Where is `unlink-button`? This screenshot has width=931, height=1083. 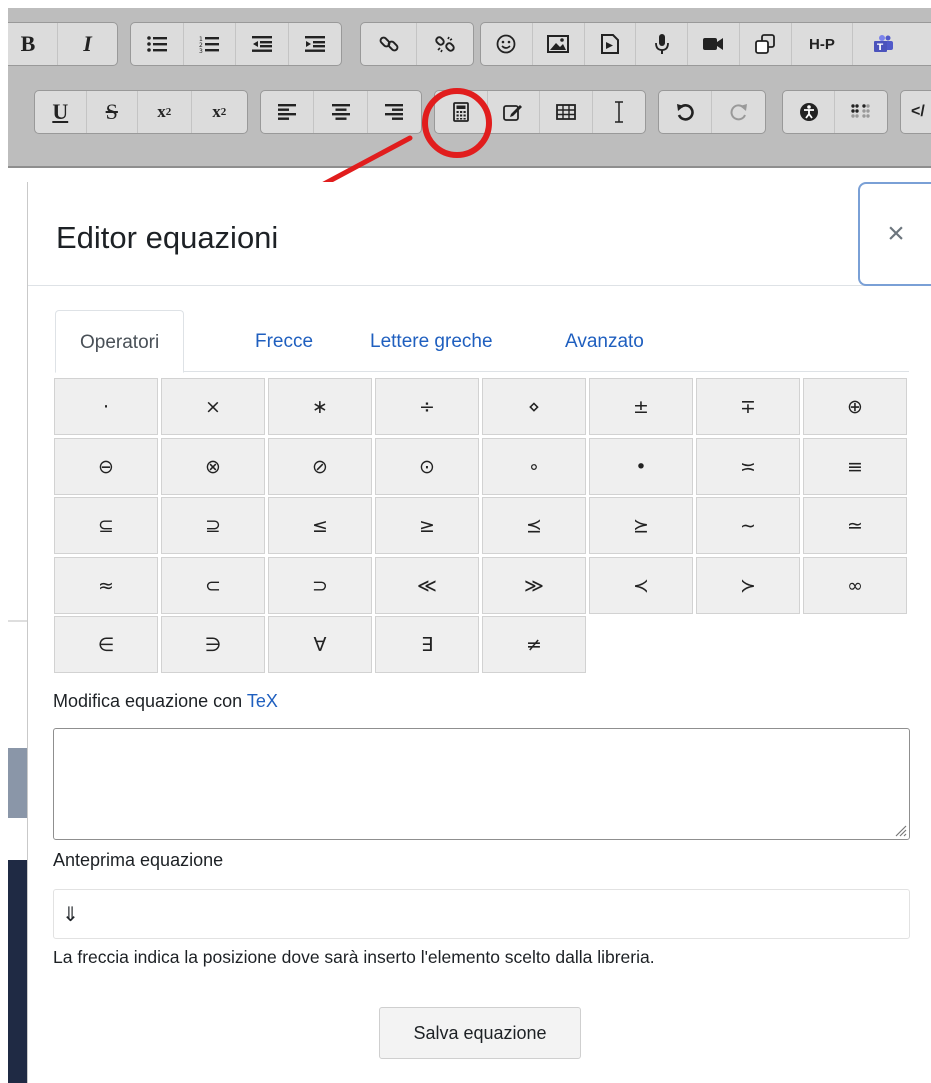
unlink-button is located at coordinates (445, 44).